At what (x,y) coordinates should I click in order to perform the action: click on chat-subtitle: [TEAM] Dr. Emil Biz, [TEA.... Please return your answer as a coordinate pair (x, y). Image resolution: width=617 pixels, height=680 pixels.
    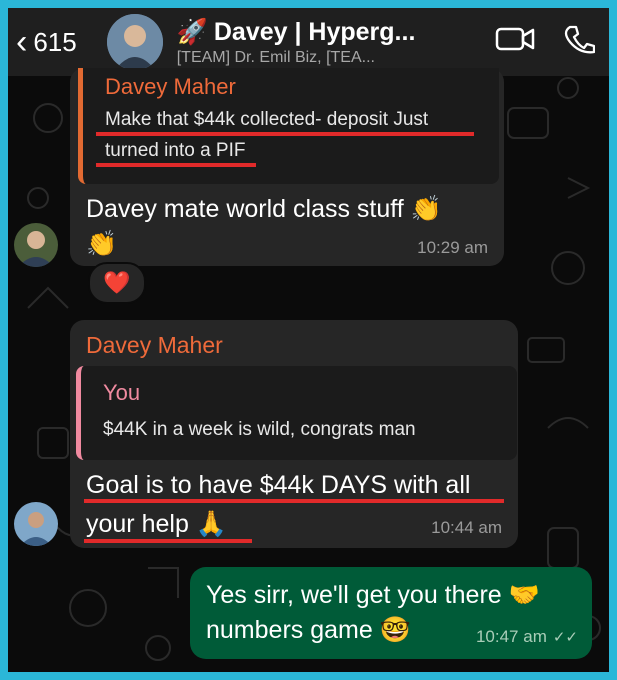
    Looking at the image, I should click on (275, 57).